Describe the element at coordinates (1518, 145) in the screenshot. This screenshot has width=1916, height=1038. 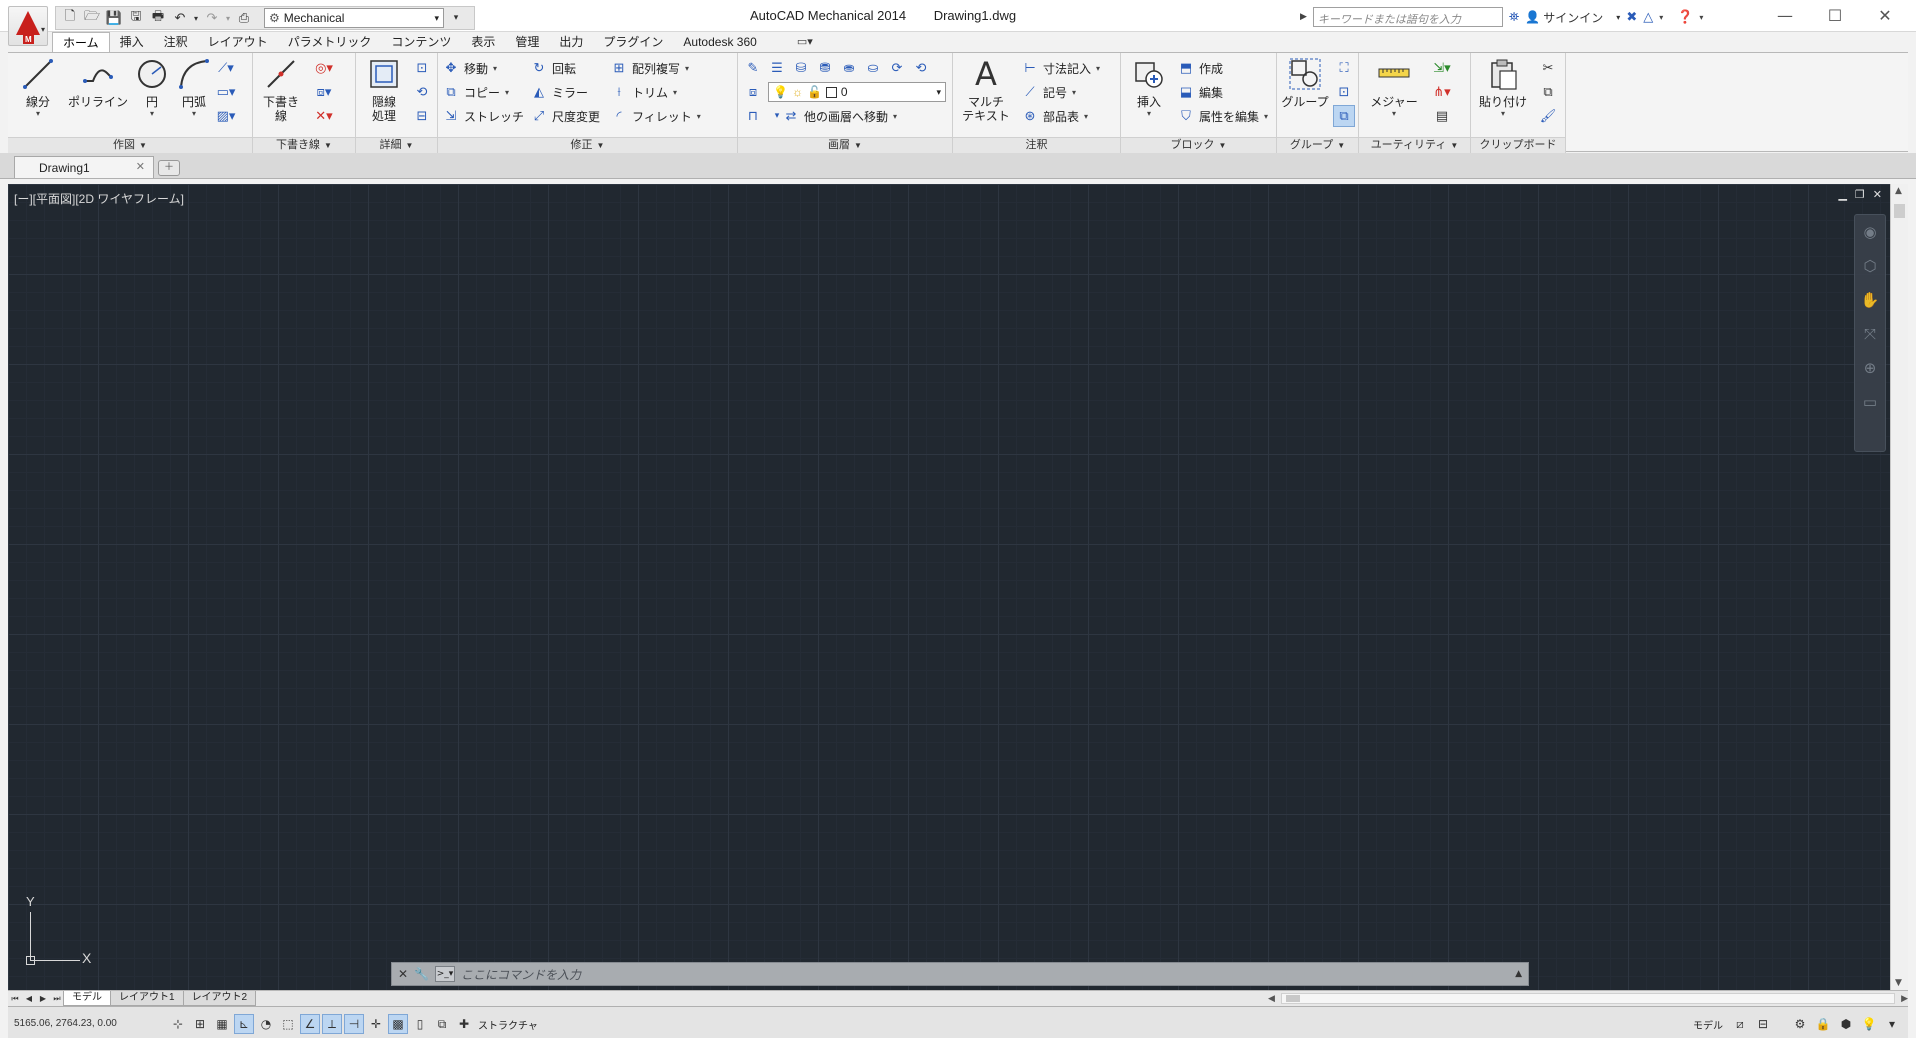
I see `panel-title-clipboard: クリップボード` at that location.